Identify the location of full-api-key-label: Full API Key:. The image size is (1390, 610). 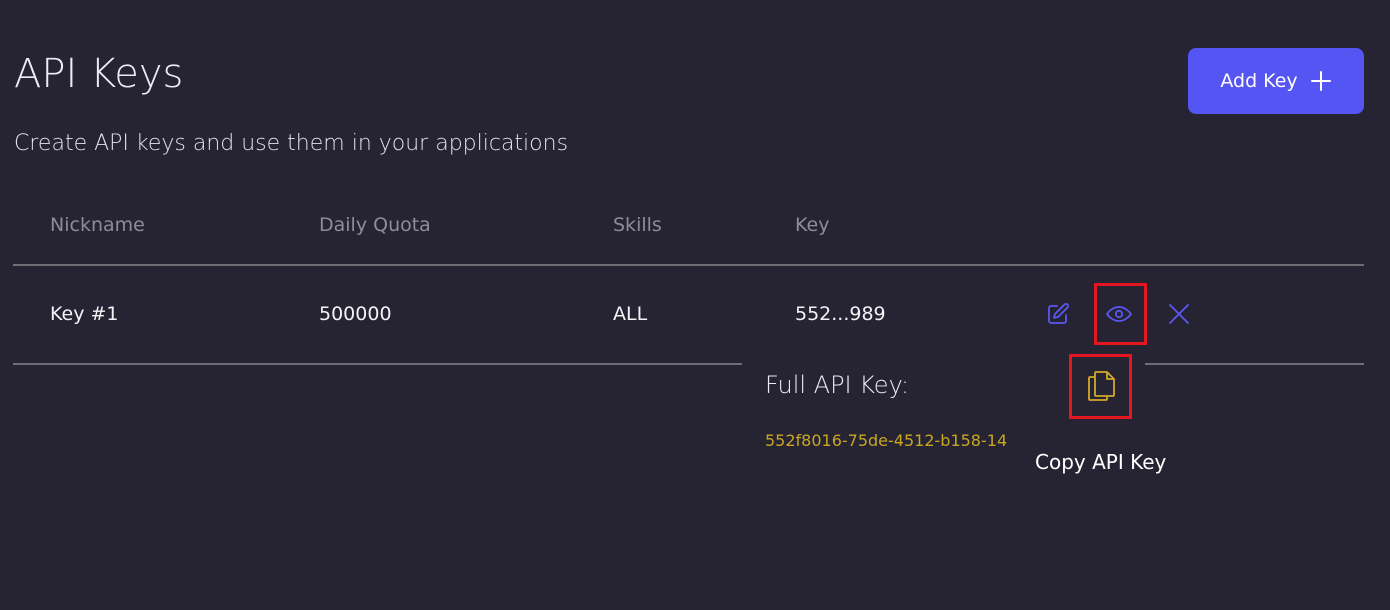
(837, 385).